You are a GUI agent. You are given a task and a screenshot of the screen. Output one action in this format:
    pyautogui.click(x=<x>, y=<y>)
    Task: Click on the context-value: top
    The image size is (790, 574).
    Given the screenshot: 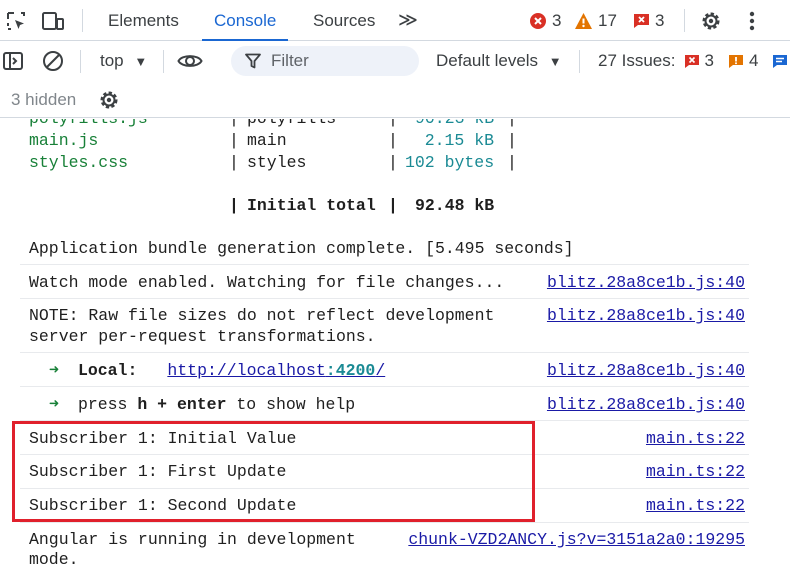 What is the action you would take?
    pyautogui.click(x=112, y=60)
    